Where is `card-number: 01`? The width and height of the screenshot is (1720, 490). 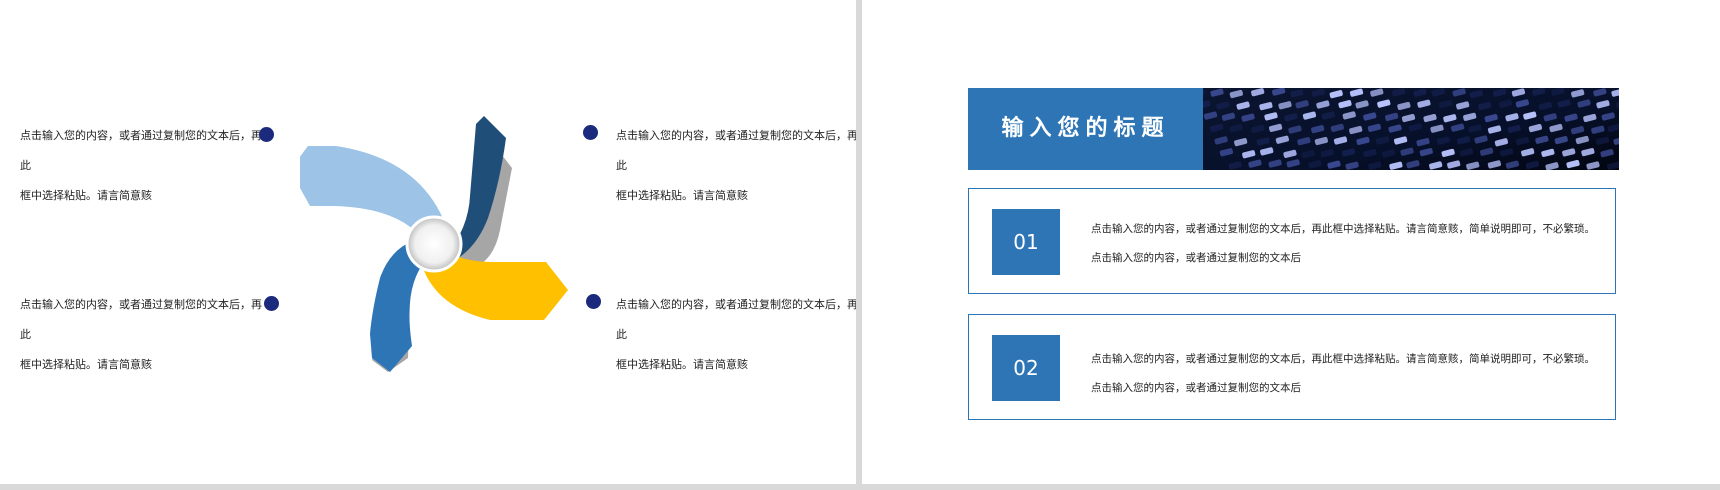
card-number: 01 is located at coordinates (1026, 242).